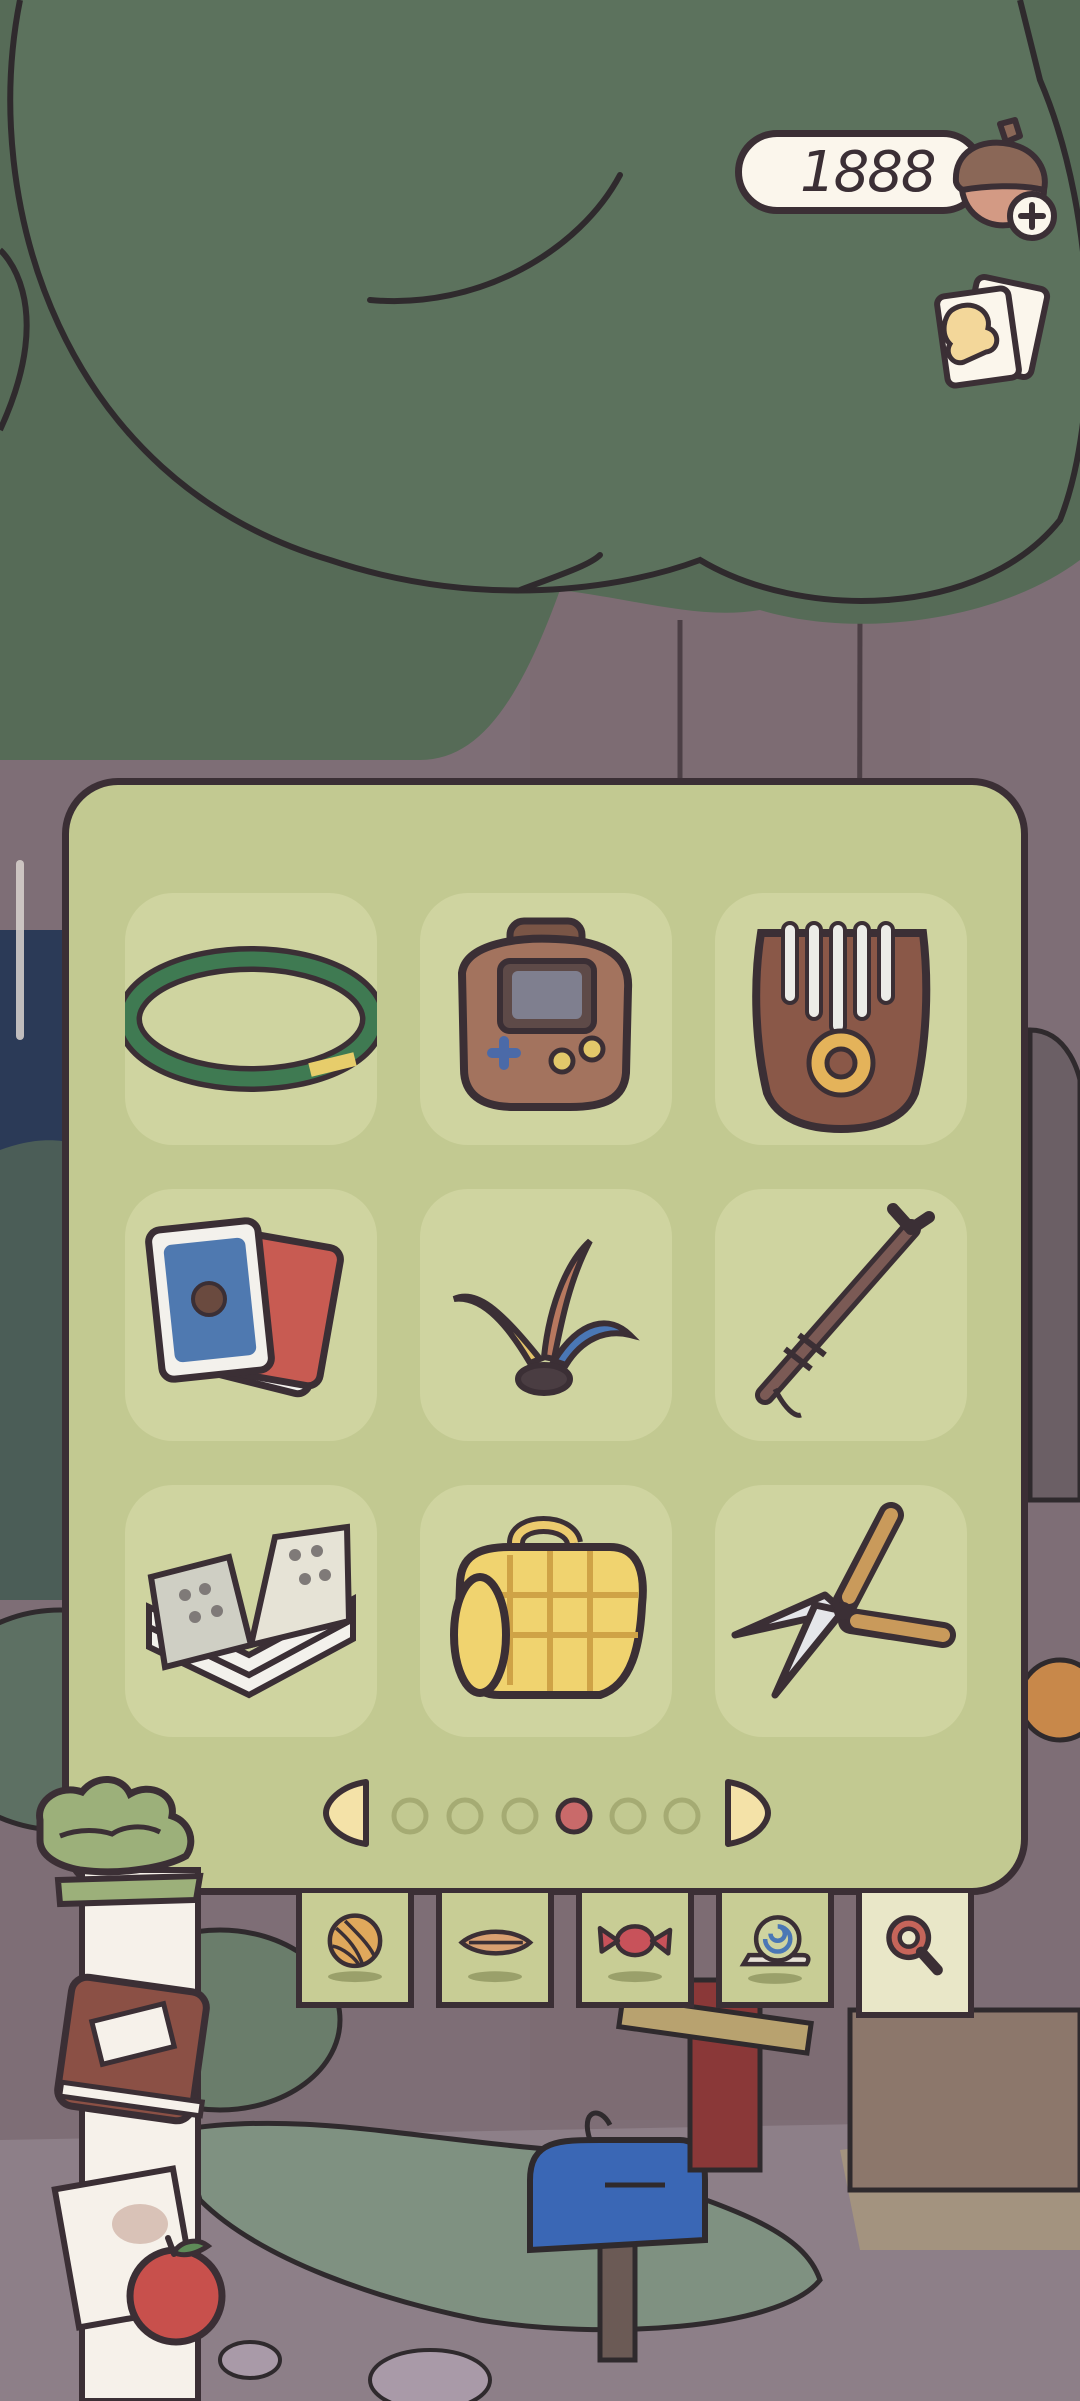 This screenshot has width=1080, height=2401. I want to click on sidebar, so click(131, 2088).